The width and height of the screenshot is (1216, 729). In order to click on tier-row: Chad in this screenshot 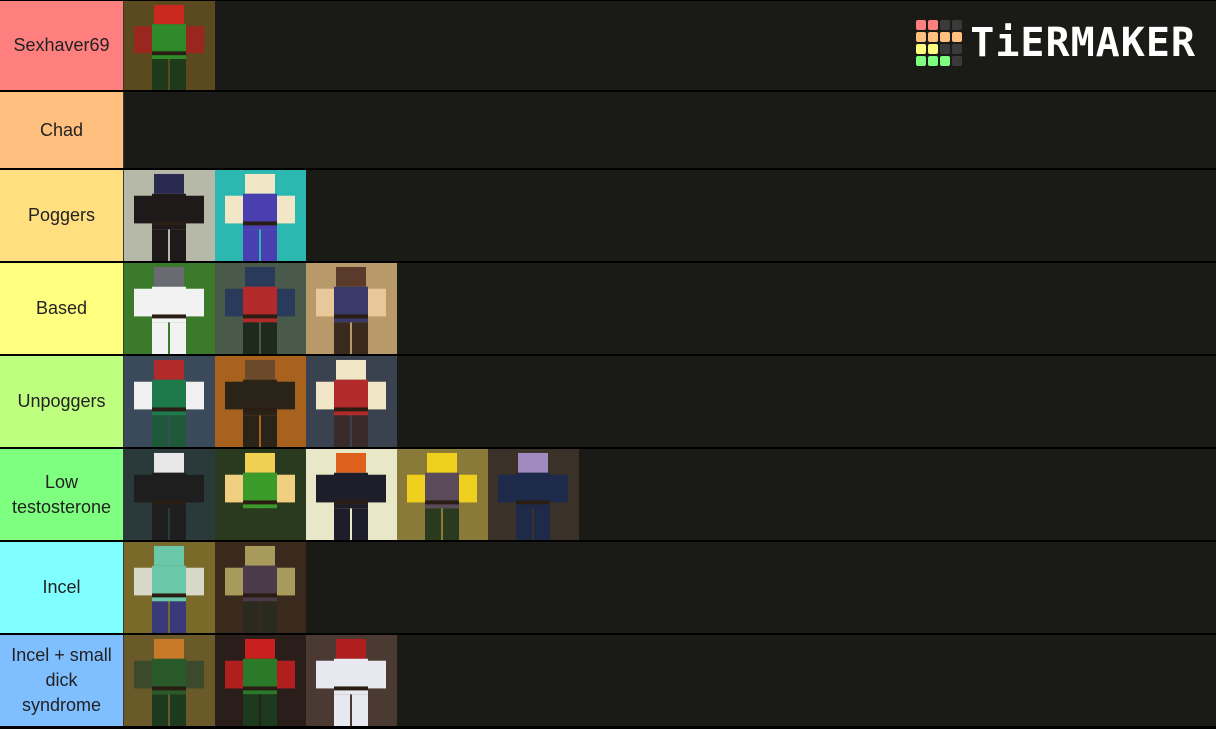, I will do `click(608, 131)`.